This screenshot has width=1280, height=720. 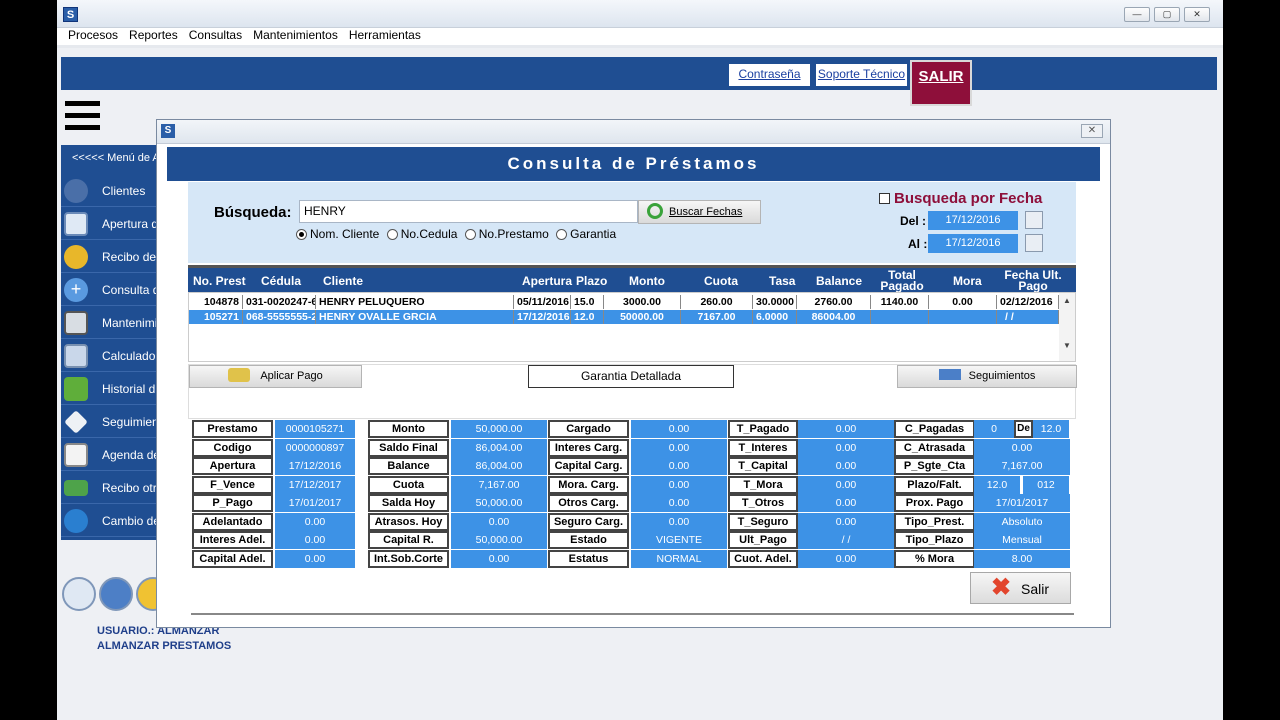 I want to click on detail-label: Interes Adel., so click(x=232, y=540).